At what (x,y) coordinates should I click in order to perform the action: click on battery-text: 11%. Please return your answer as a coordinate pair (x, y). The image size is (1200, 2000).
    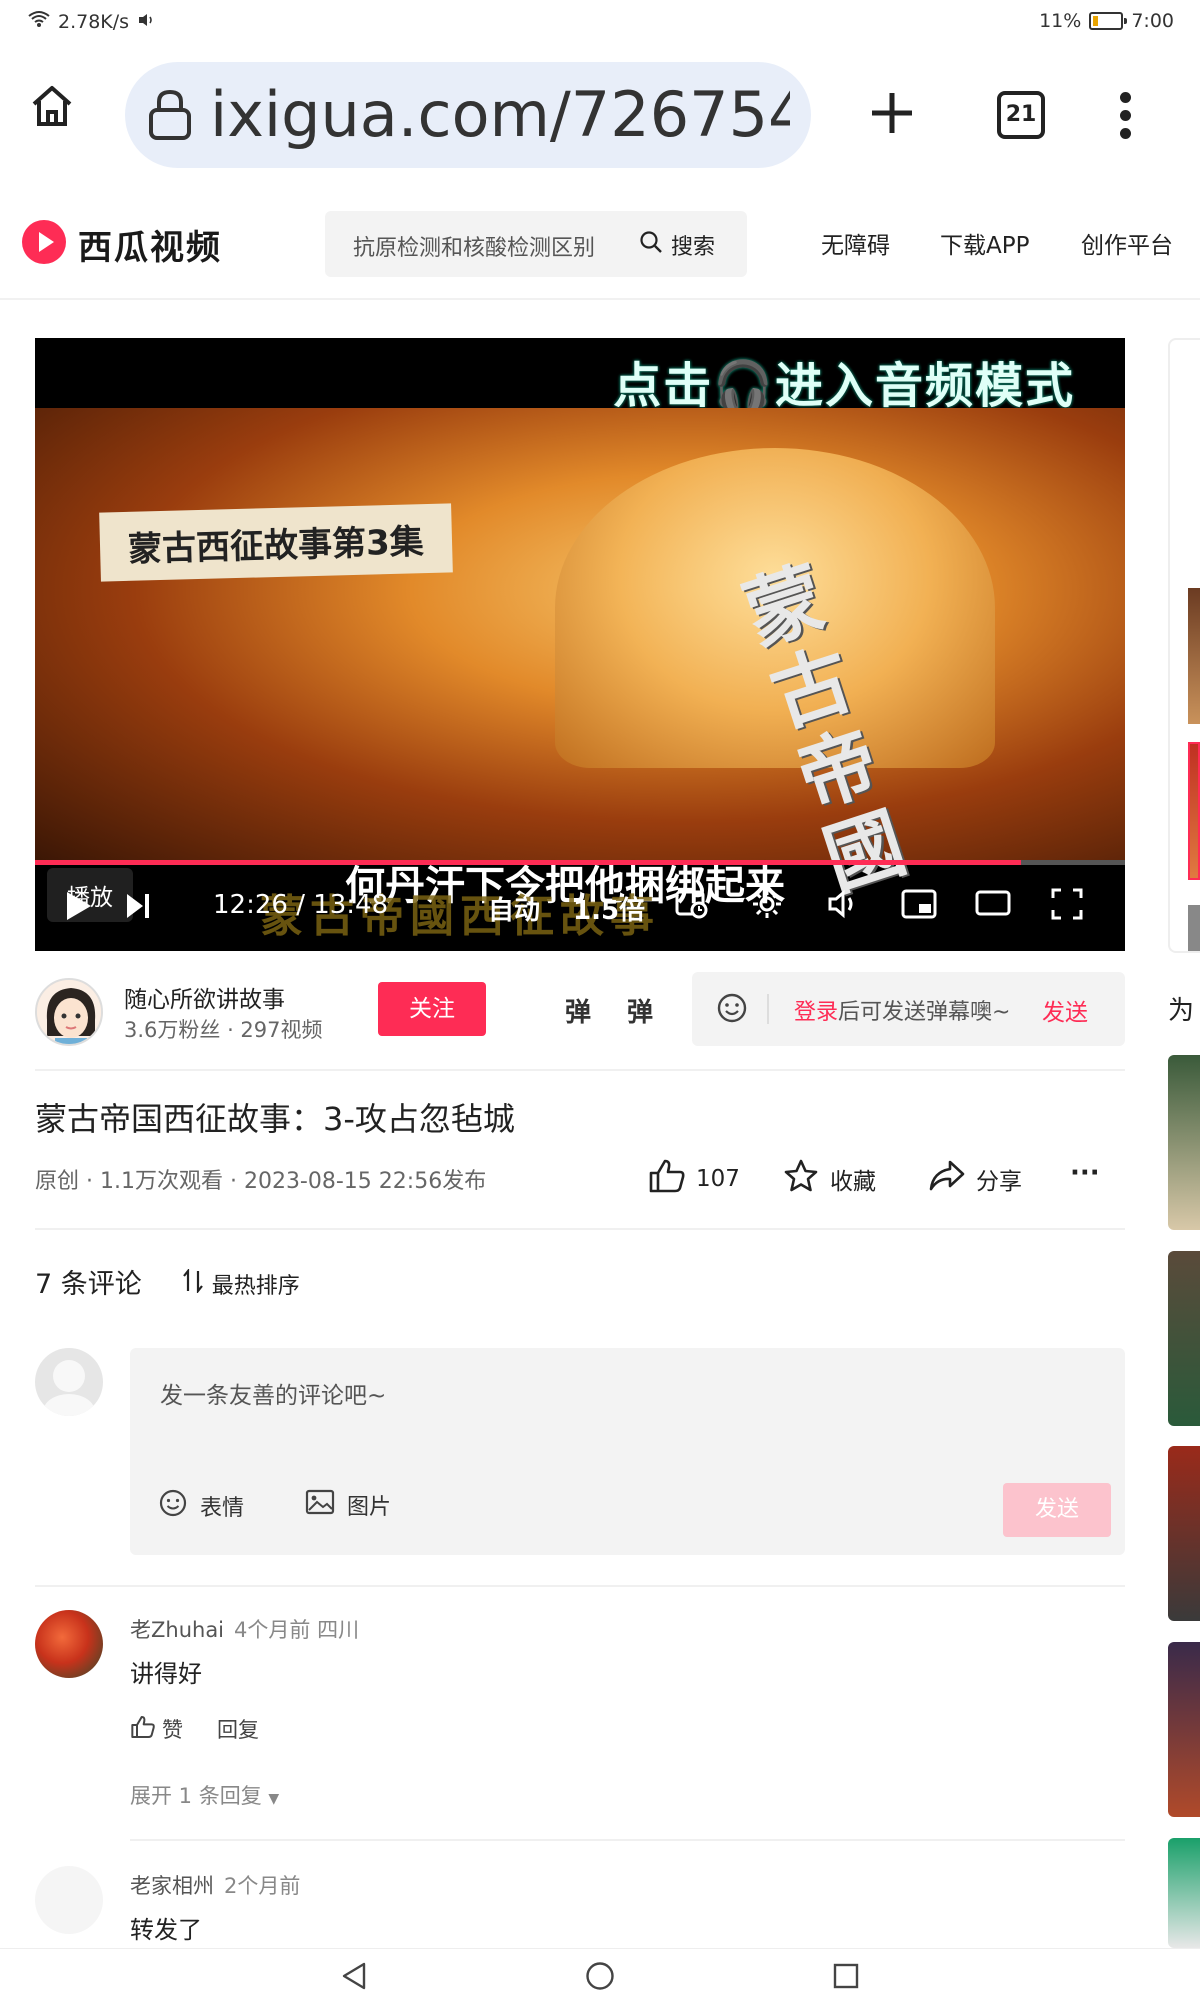
    Looking at the image, I should click on (1060, 21).